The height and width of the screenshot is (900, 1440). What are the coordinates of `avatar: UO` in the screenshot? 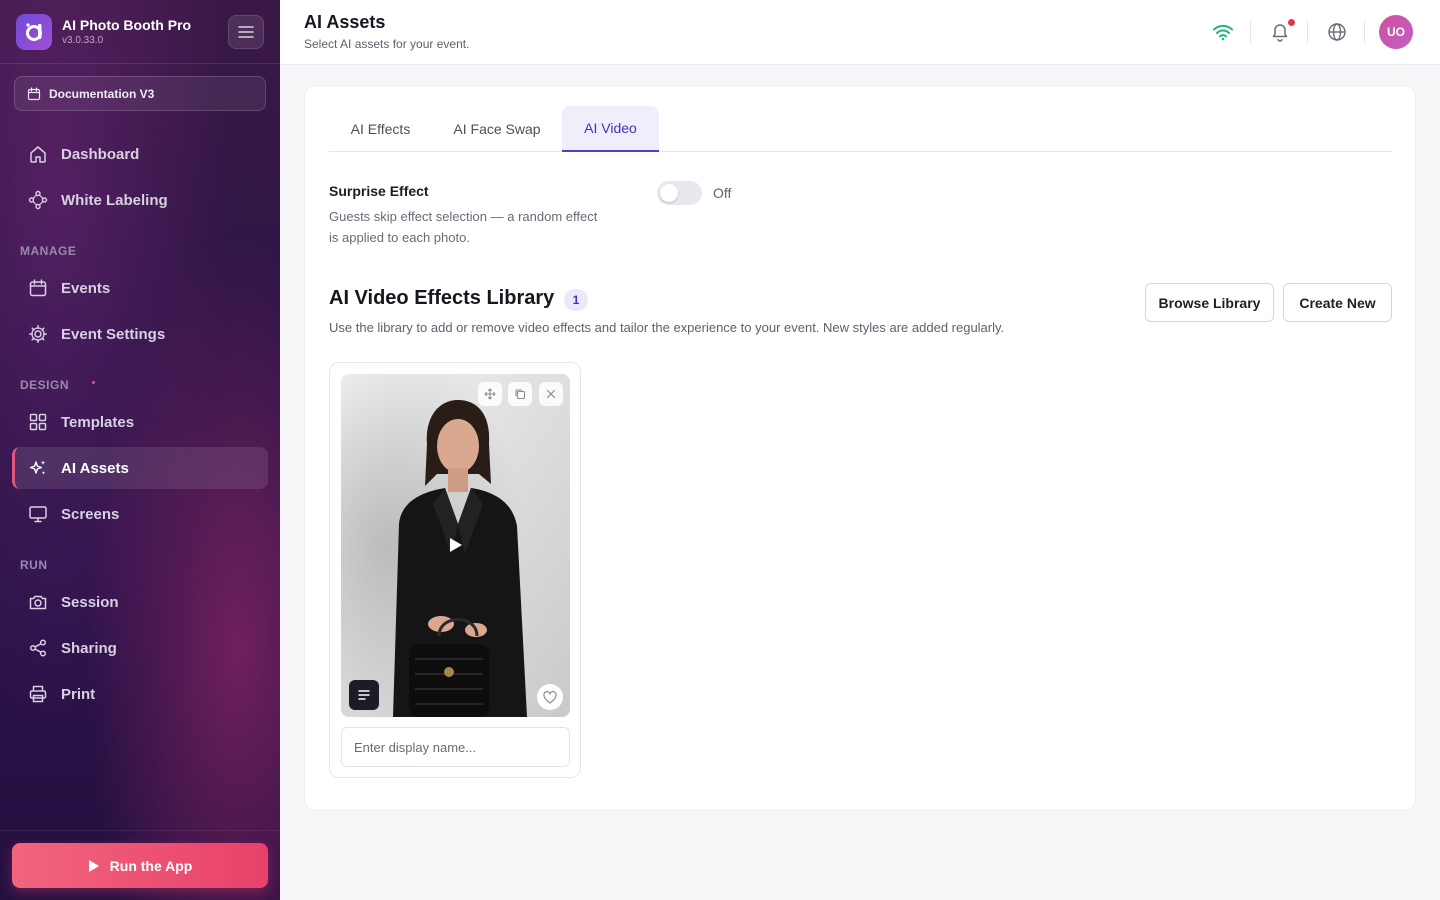 It's located at (1396, 32).